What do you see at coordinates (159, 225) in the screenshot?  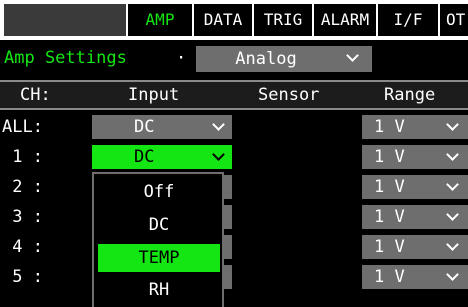 I see `dropdown-option-dc: DC` at bounding box center [159, 225].